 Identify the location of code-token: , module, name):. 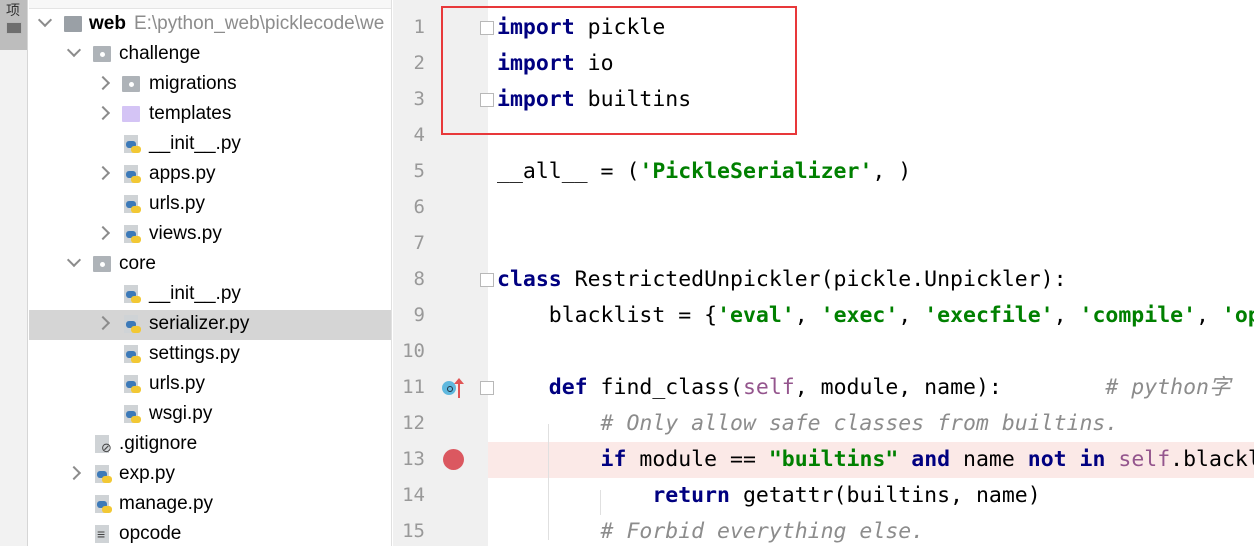
(950, 387).